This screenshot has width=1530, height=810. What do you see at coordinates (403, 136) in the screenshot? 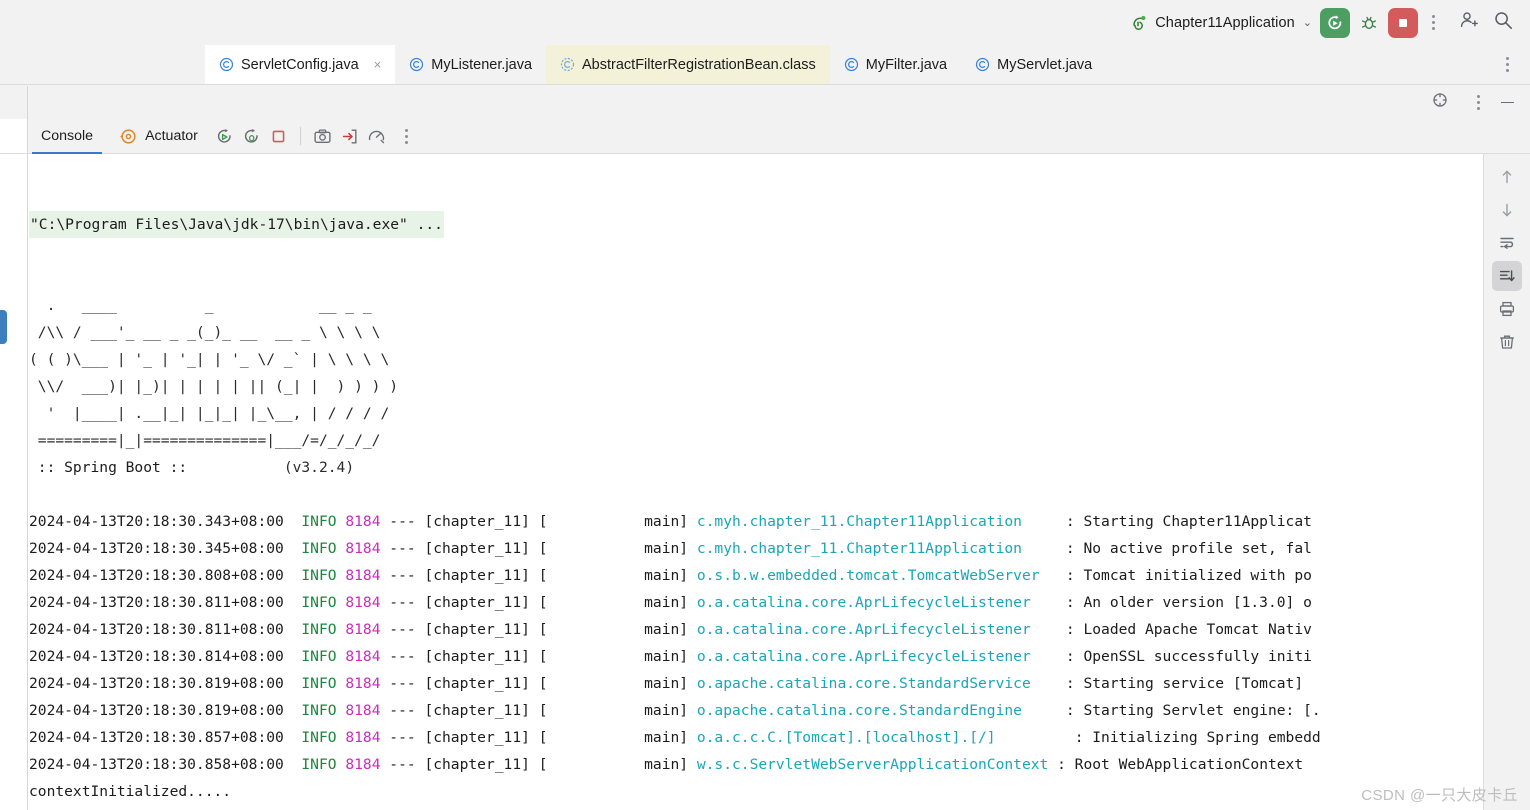
I see `console-more-options-button` at bounding box center [403, 136].